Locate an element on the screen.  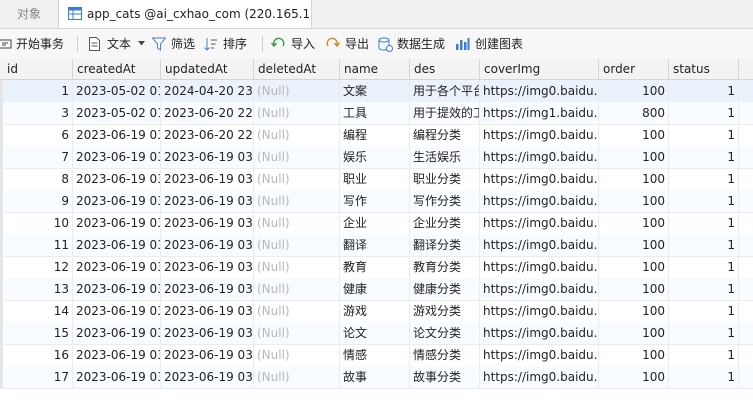
cell-name: 故事 is located at coordinates (375, 377).